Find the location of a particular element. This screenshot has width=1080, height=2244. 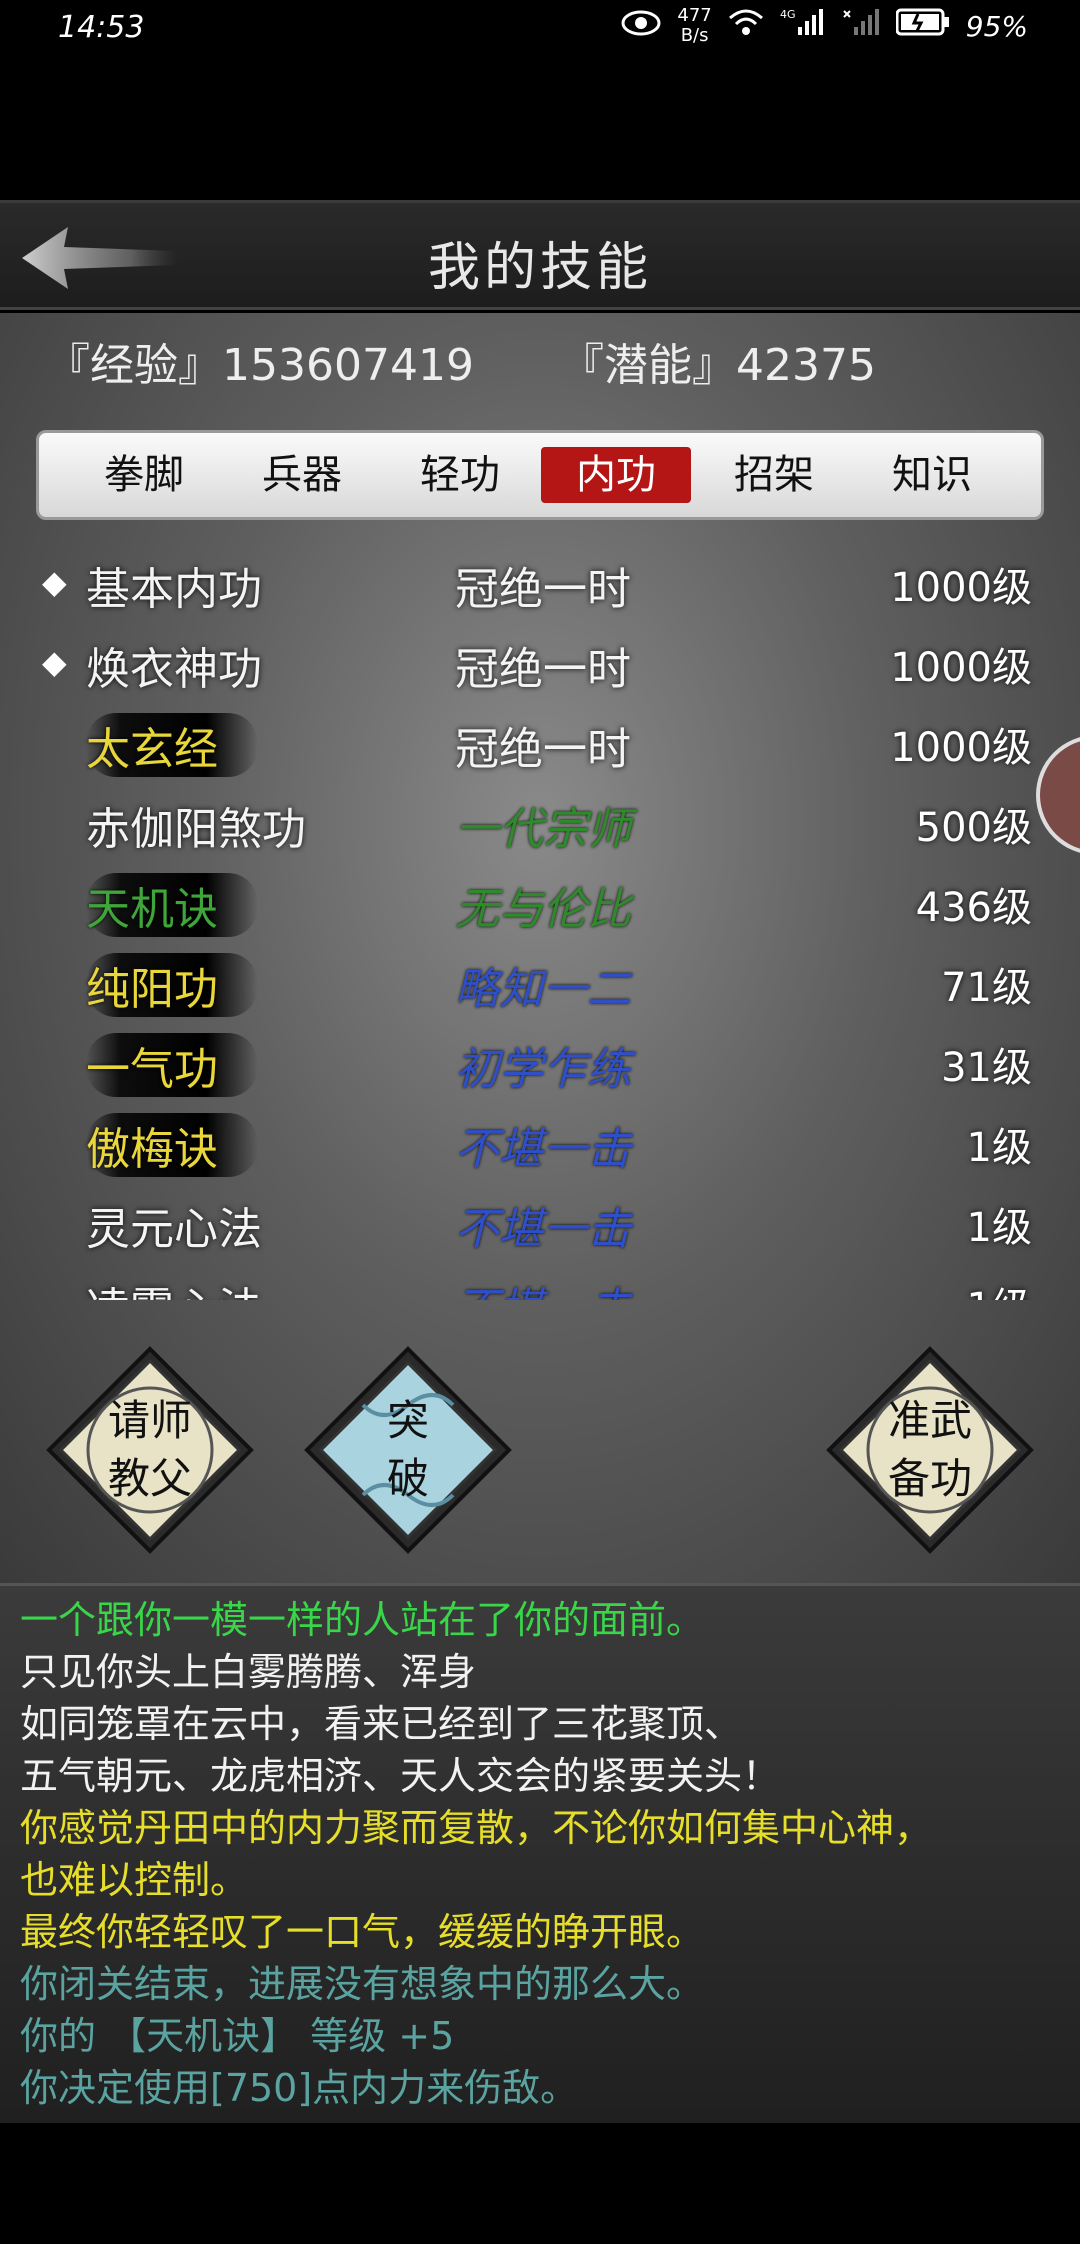

log-line: 你闭关结束，进展没有想象中的那么大。 is located at coordinates (362, 1984).